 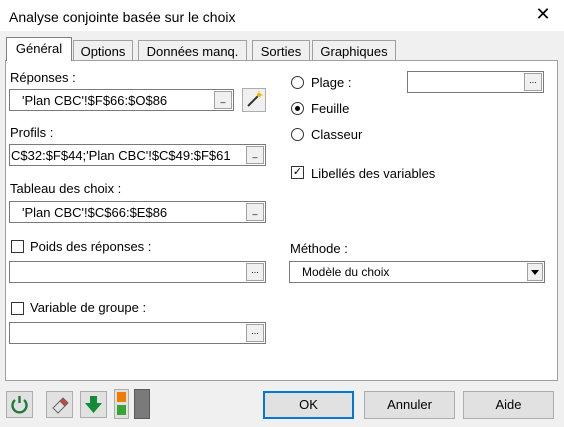 I want to click on ok-button: OK, so click(x=308, y=405).